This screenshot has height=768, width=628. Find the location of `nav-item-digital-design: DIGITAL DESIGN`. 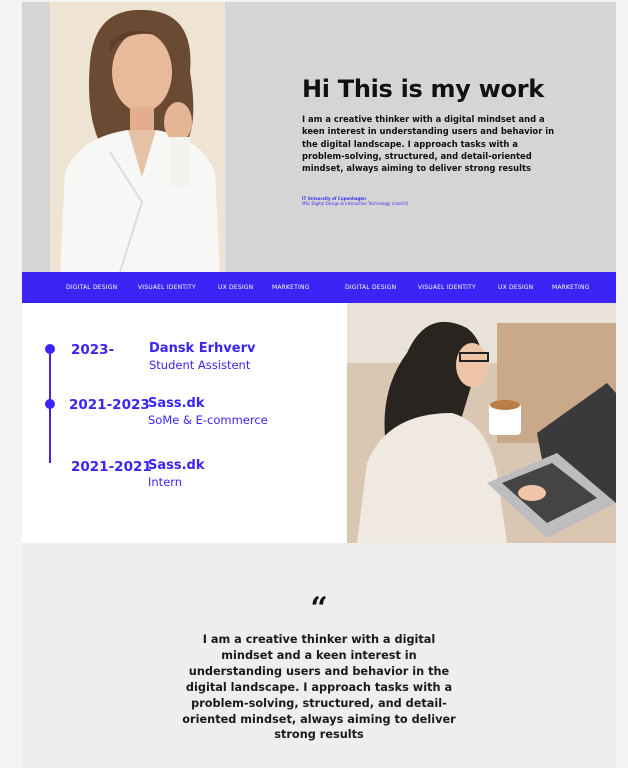

nav-item-digital-design: DIGITAL DESIGN is located at coordinates (91, 287).